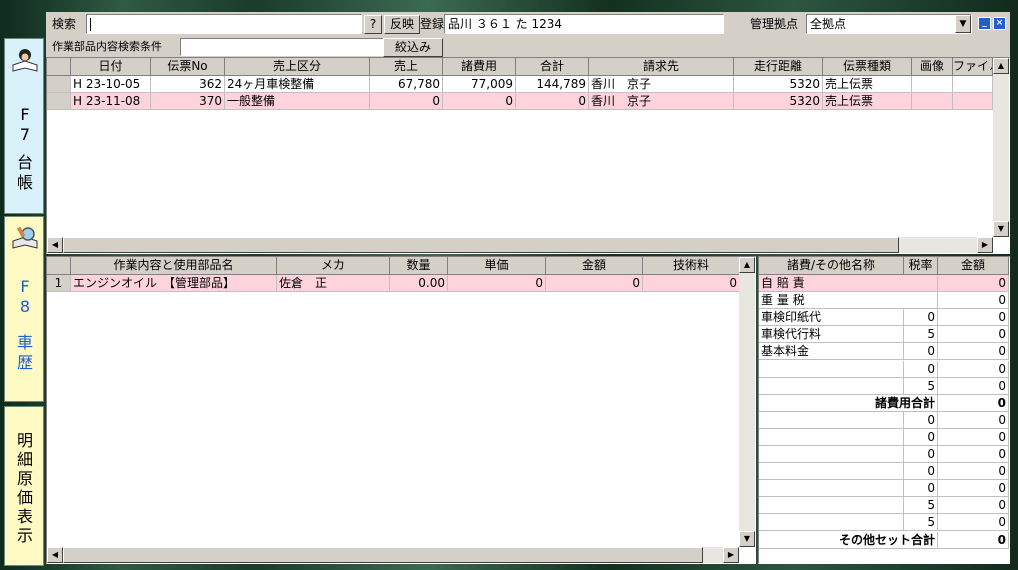 Image resolution: width=1018 pixels, height=570 pixels. I want to click on tab-f8-history: F 8 車 歴, so click(24, 309).